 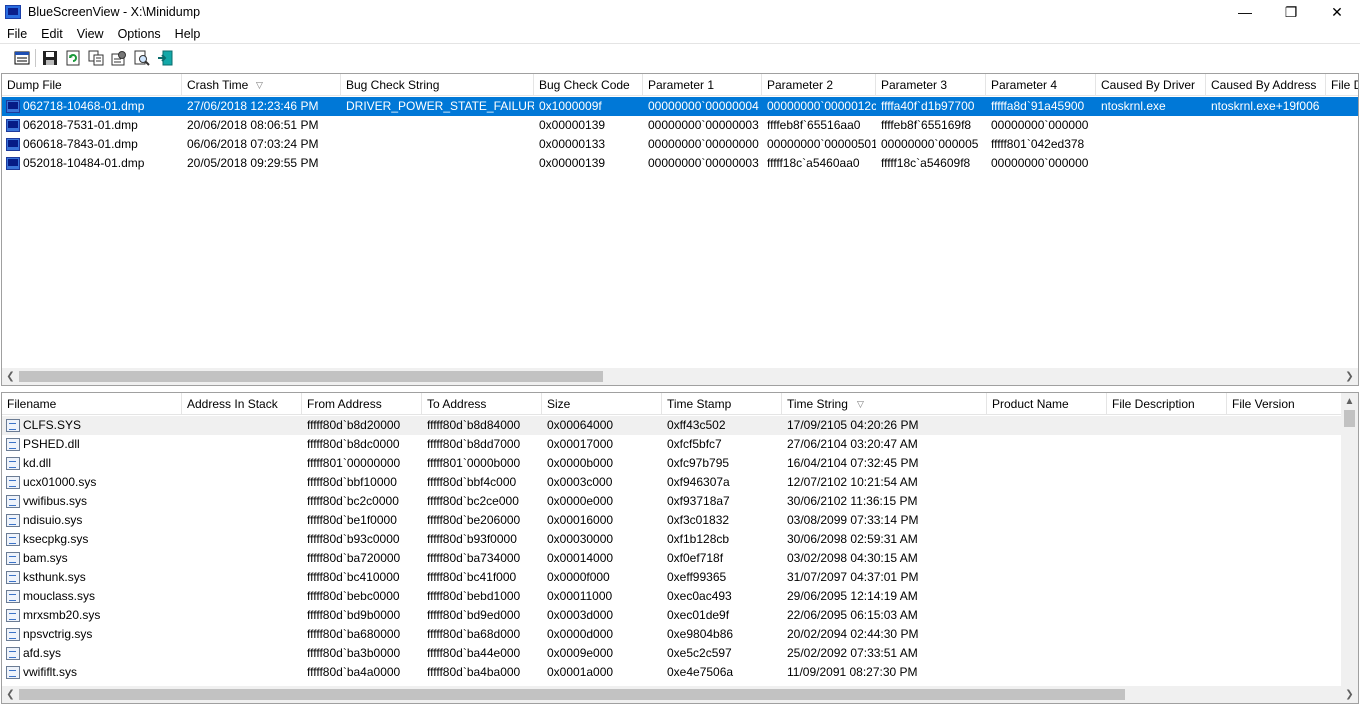 What do you see at coordinates (853, 463) in the screenshot?
I see `cell-time-string: 16/04/2104 07:32:45 PM` at bounding box center [853, 463].